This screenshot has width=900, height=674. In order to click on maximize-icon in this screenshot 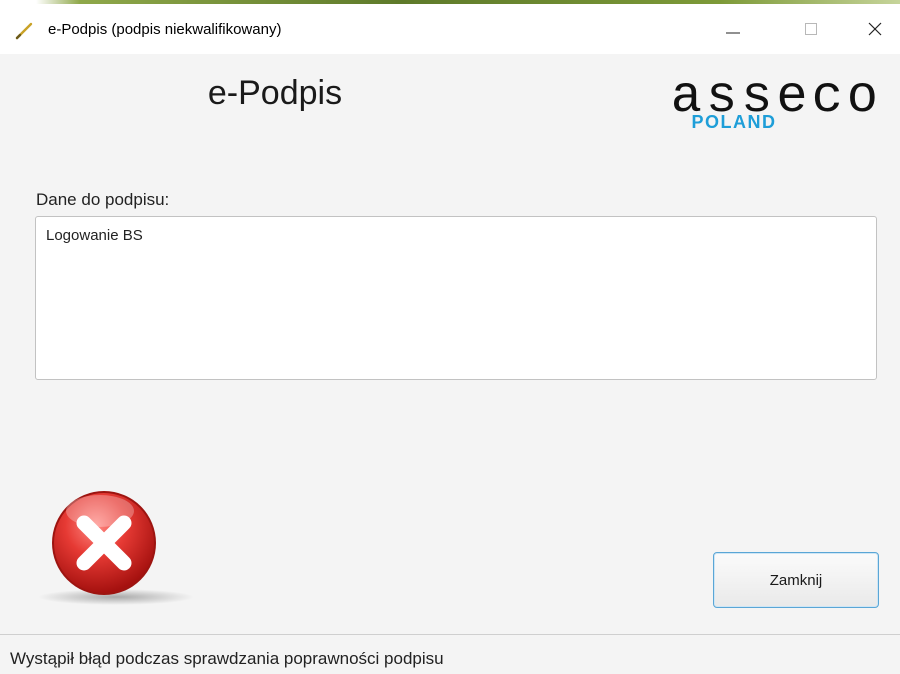, I will do `click(811, 29)`.